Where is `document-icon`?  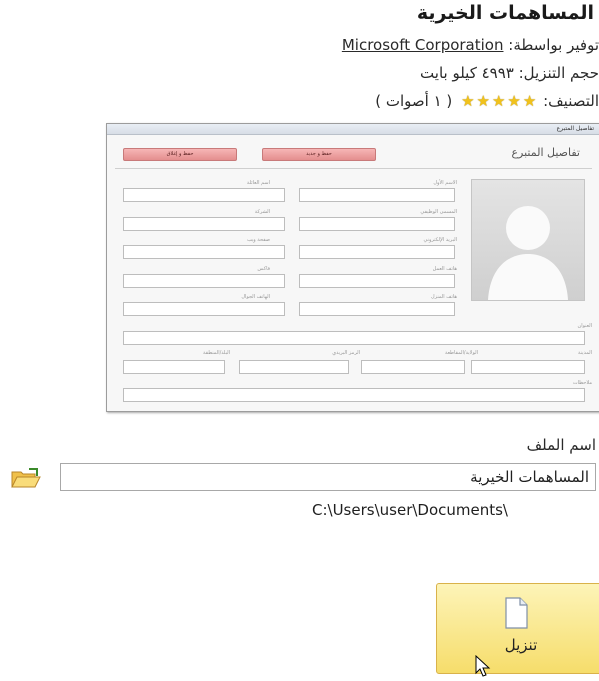
document-icon is located at coordinates (516, 613).